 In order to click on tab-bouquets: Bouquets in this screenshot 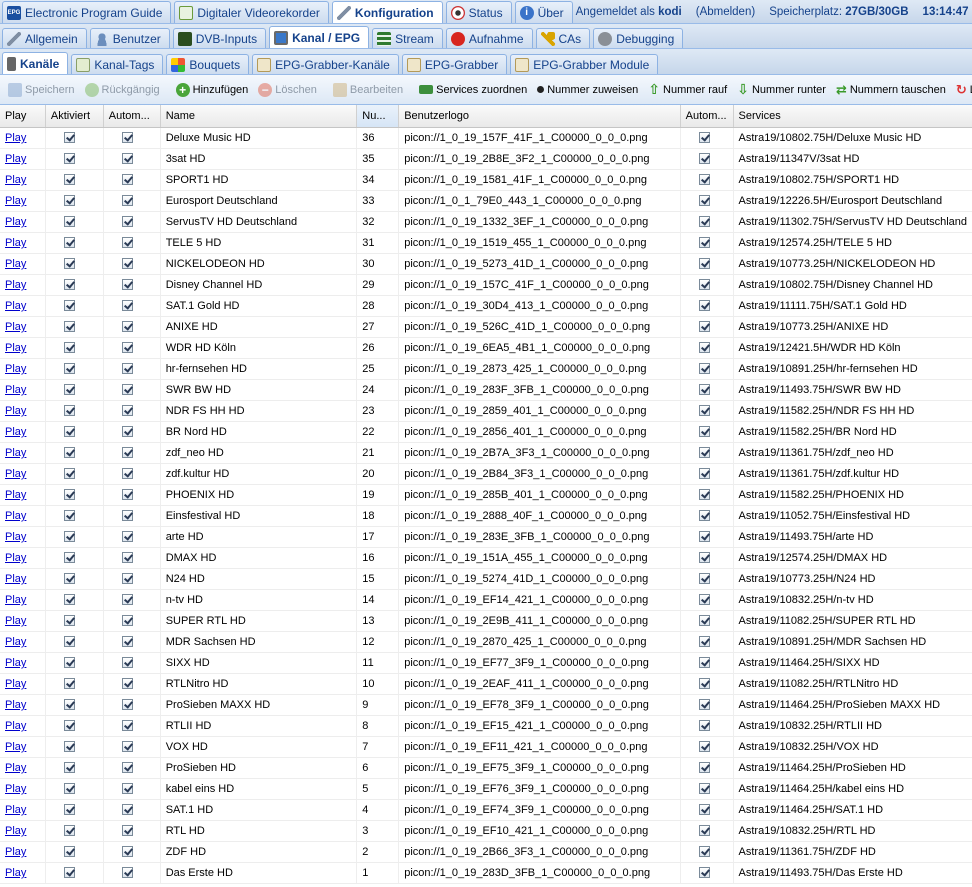, I will do `click(208, 64)`.